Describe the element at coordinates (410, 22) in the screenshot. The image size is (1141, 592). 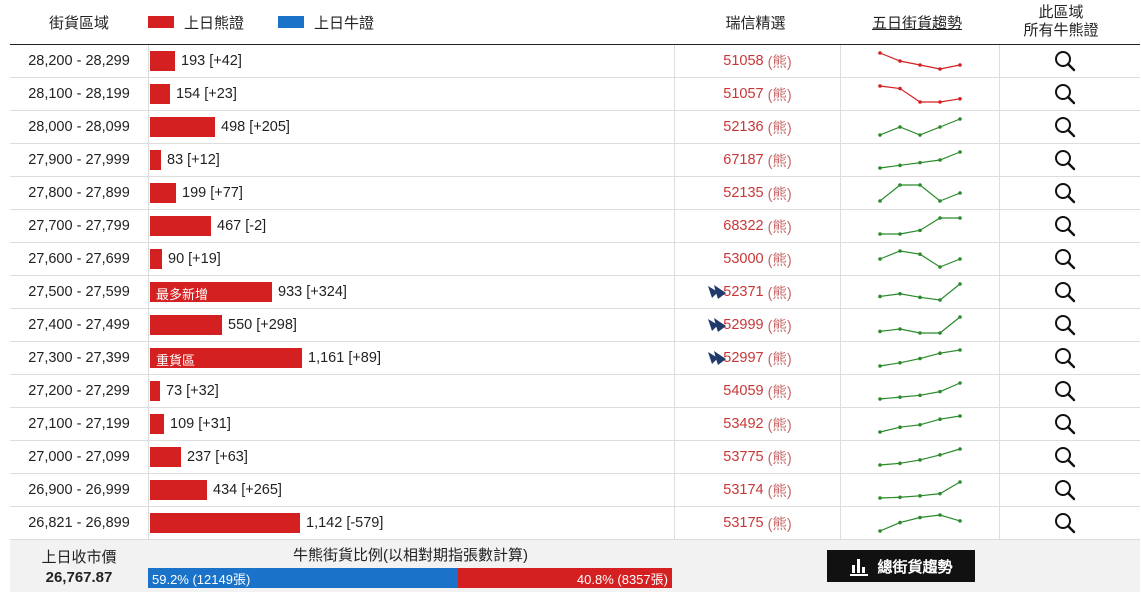
I see `legend: 上日熊證 上日牛證` at that location.